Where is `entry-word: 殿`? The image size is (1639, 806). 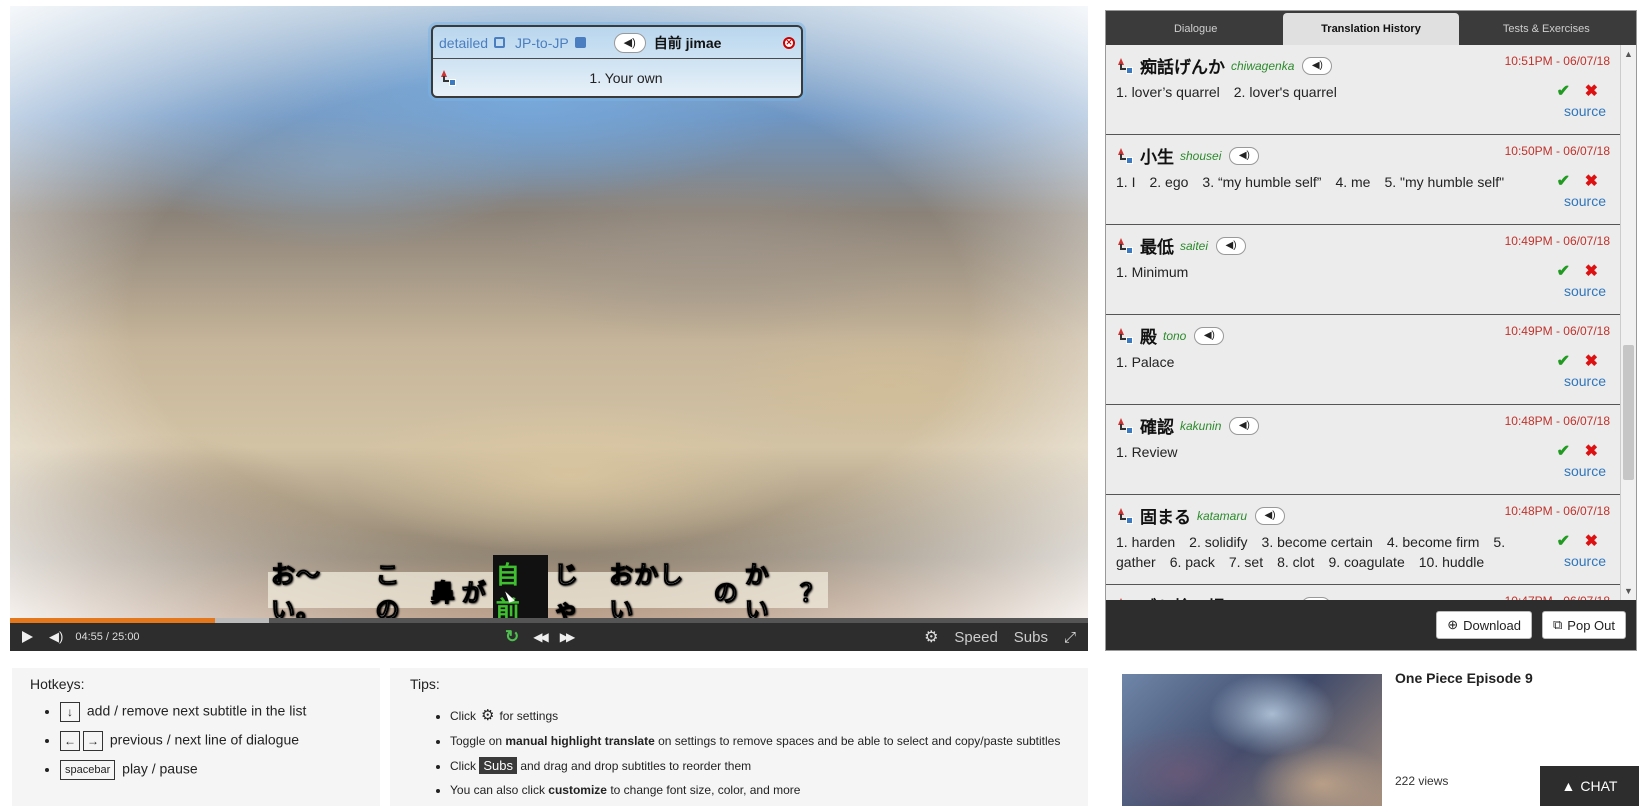 entry-word: 殿 is located at coordinates (1148, 337).